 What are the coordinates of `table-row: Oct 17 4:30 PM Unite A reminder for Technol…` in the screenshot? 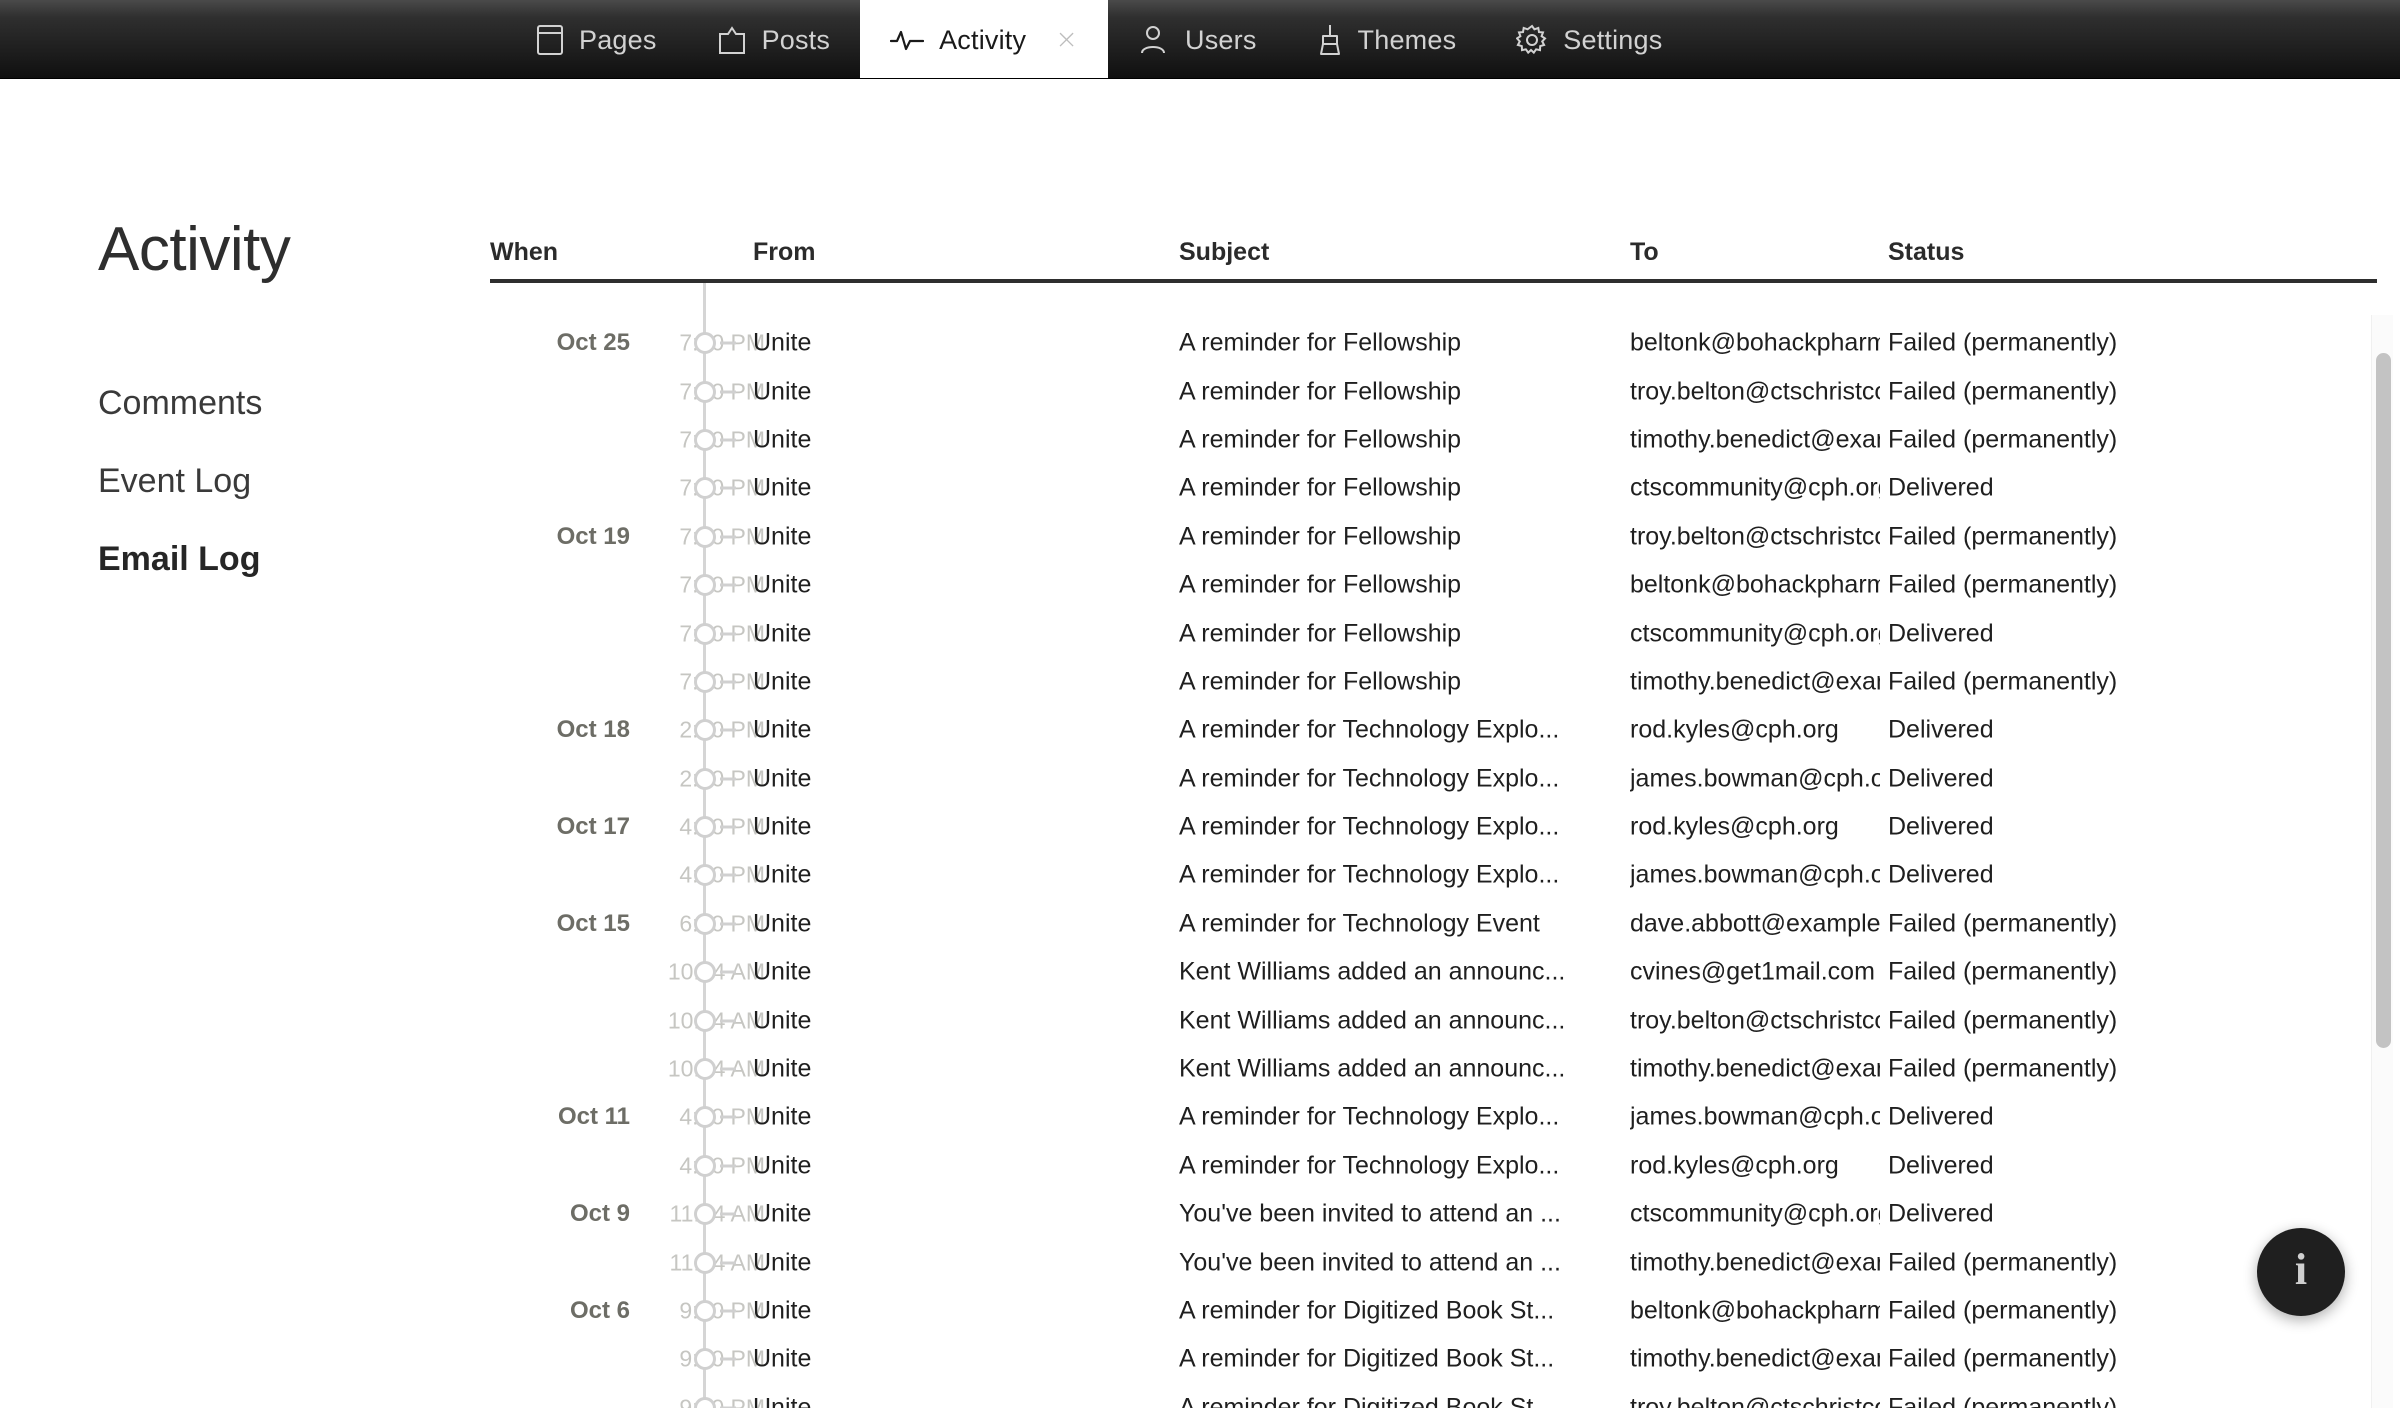 It's located at (1445, 827).